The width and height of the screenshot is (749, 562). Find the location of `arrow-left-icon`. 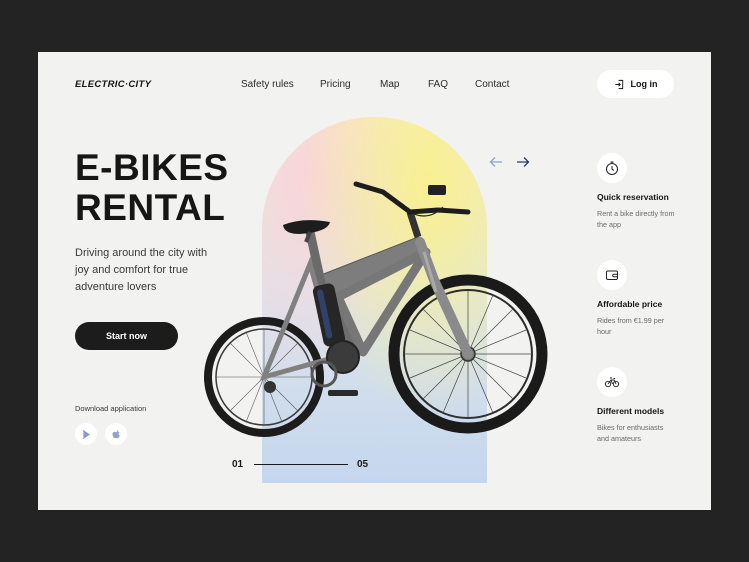

arrow-left-icon is located at coordinates (496, 162).